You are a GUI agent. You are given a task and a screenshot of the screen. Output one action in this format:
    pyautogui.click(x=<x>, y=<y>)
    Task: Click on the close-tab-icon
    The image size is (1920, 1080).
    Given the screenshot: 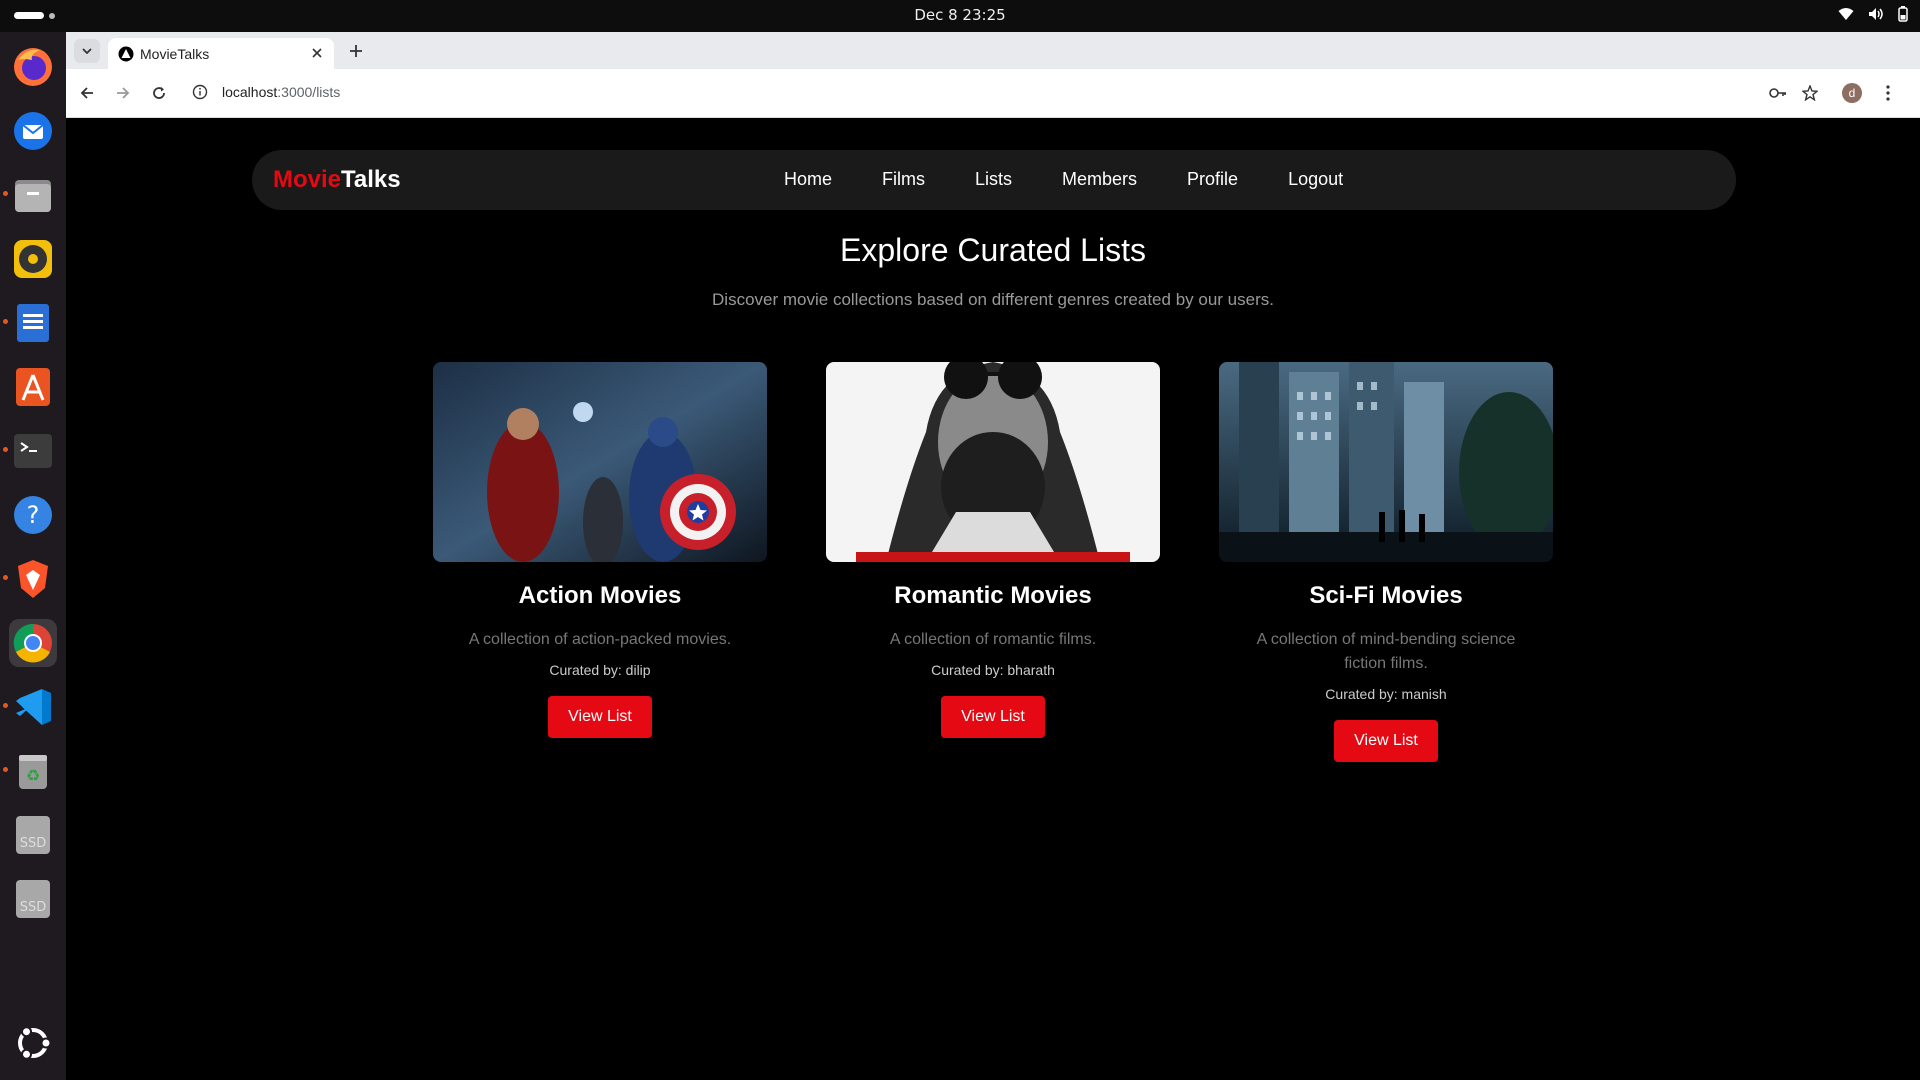 What is the action you would take?
    pyautogui.click(x=317, y=53)
    